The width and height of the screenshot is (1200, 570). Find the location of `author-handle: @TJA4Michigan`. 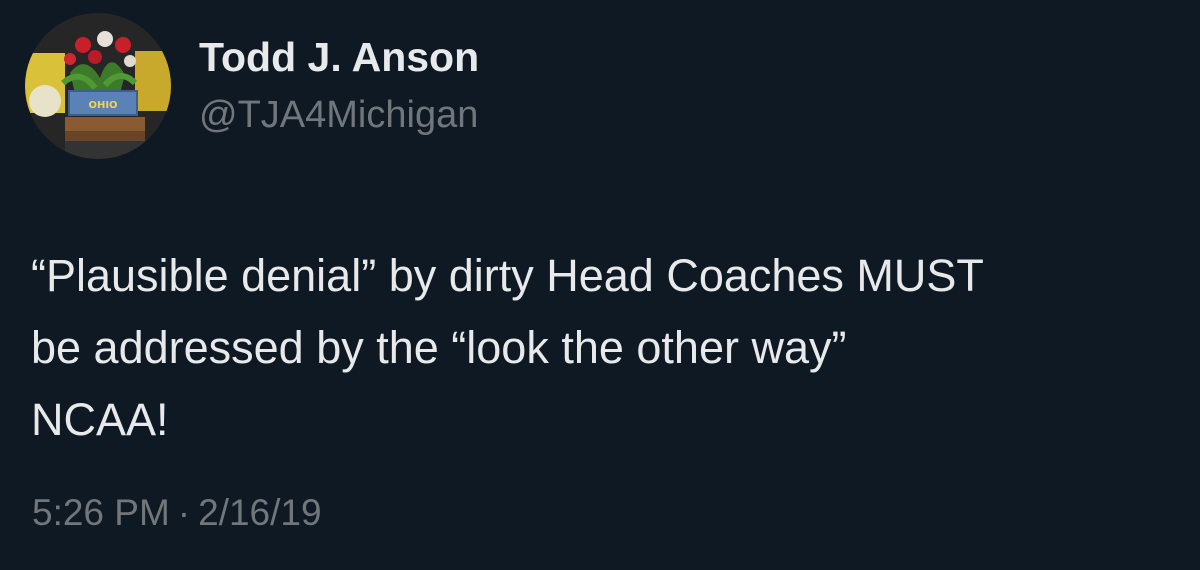

author-handle: @TJA4Michigan is located at coordinates (338, 115).